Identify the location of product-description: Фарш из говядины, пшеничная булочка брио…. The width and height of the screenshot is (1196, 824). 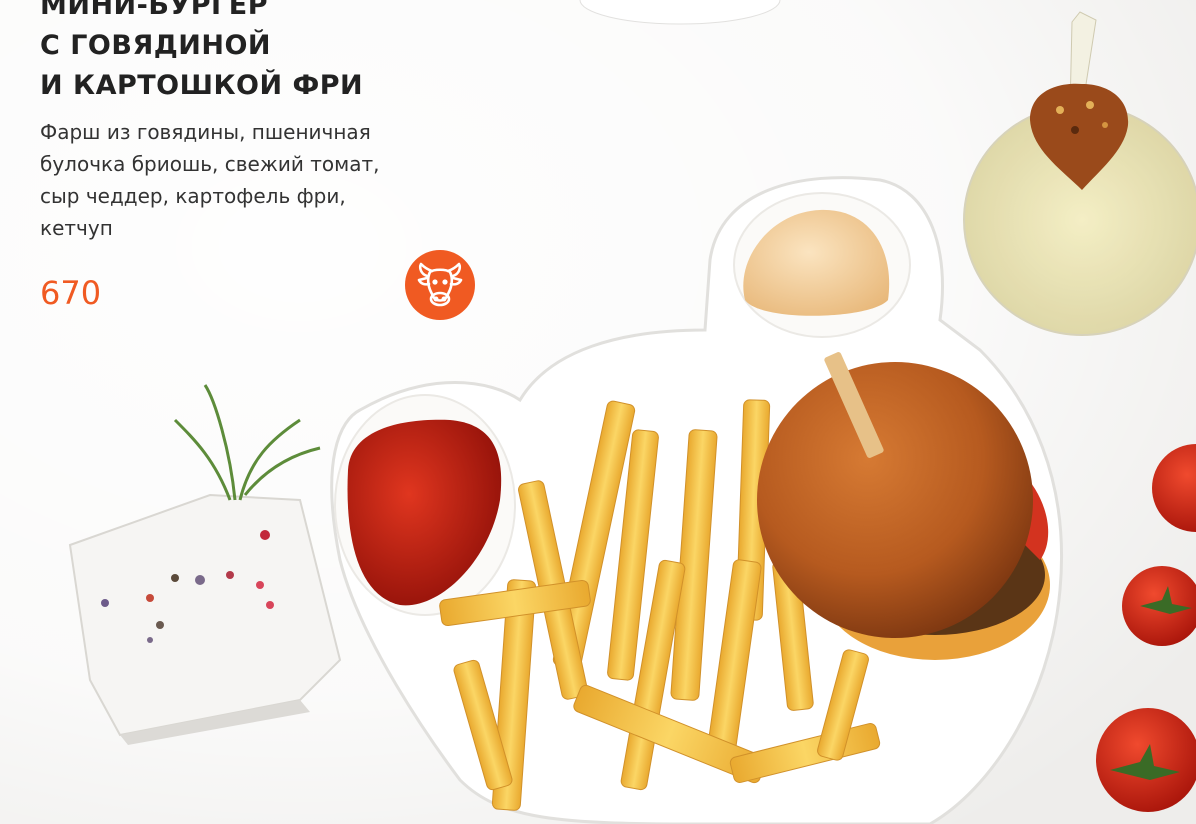
(240, 180).